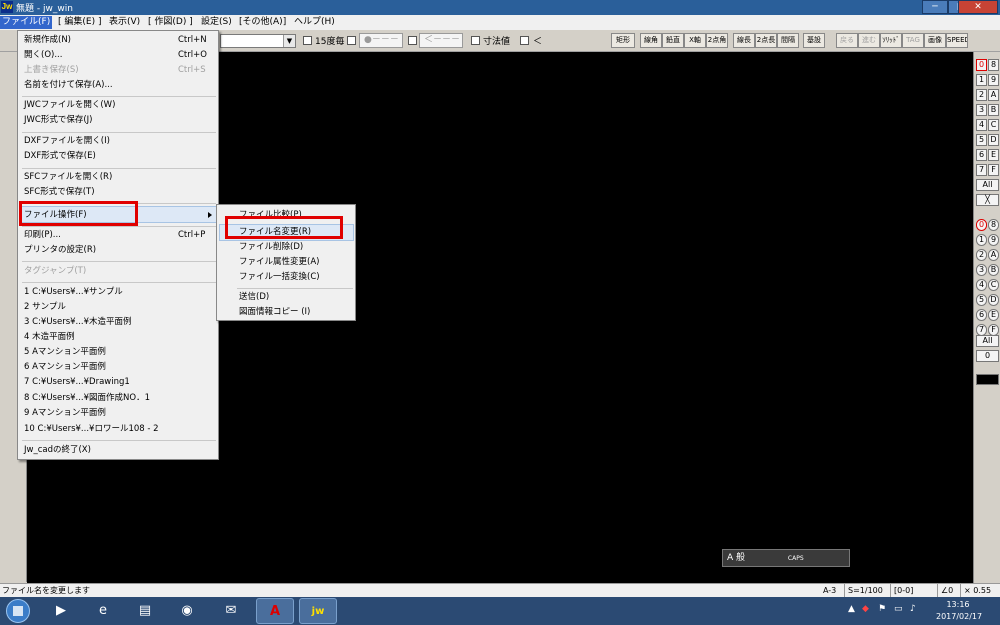 This screenshot has height=625, width=1000. I want to click on menu-settings: 設定(S), so click(216, 22).